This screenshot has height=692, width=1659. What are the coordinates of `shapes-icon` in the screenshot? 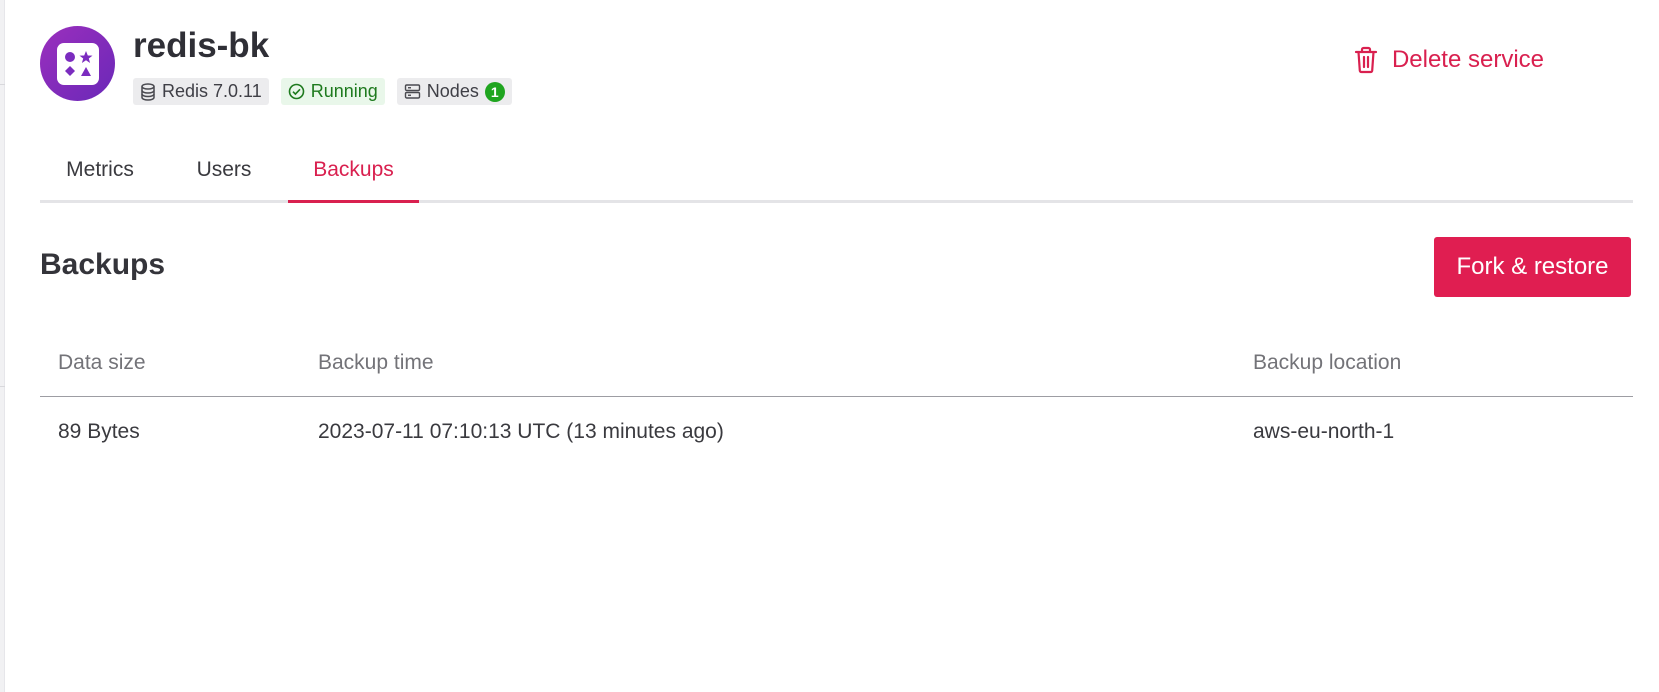 It's located at (77, 63).